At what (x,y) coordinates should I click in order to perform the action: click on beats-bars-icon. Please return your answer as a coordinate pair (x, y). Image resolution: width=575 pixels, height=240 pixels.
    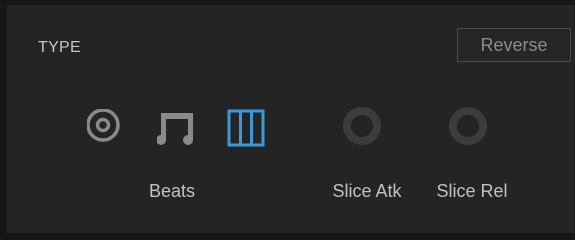
    Looking at the image, I should click on (247, 129).